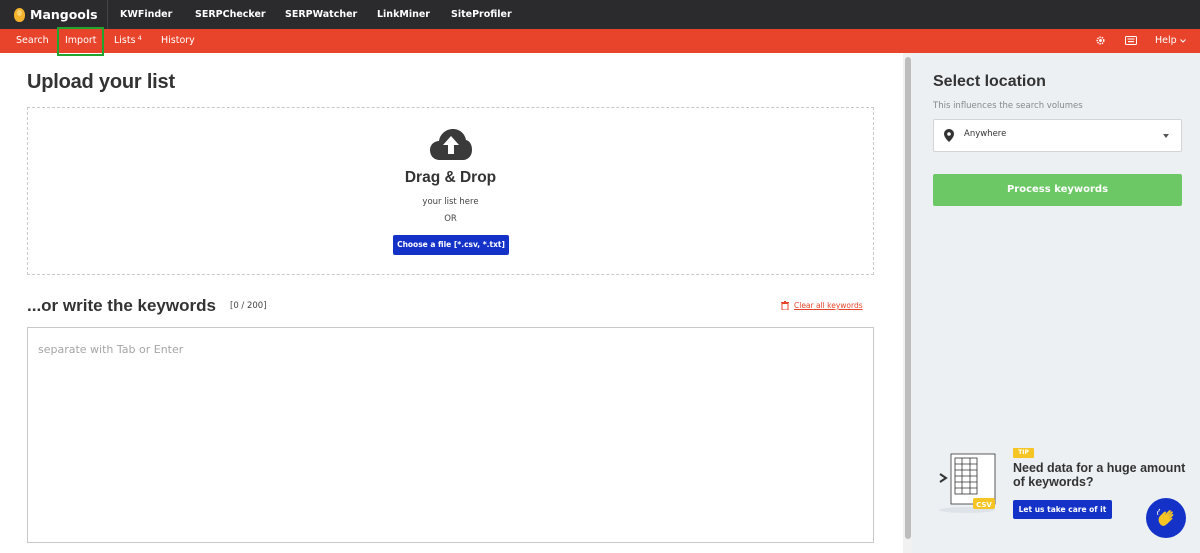 Image resolution: width=1200 pixels, height=553 pixels. I want to click on nav-linkminer: LinkMiner, so click(403, 14).